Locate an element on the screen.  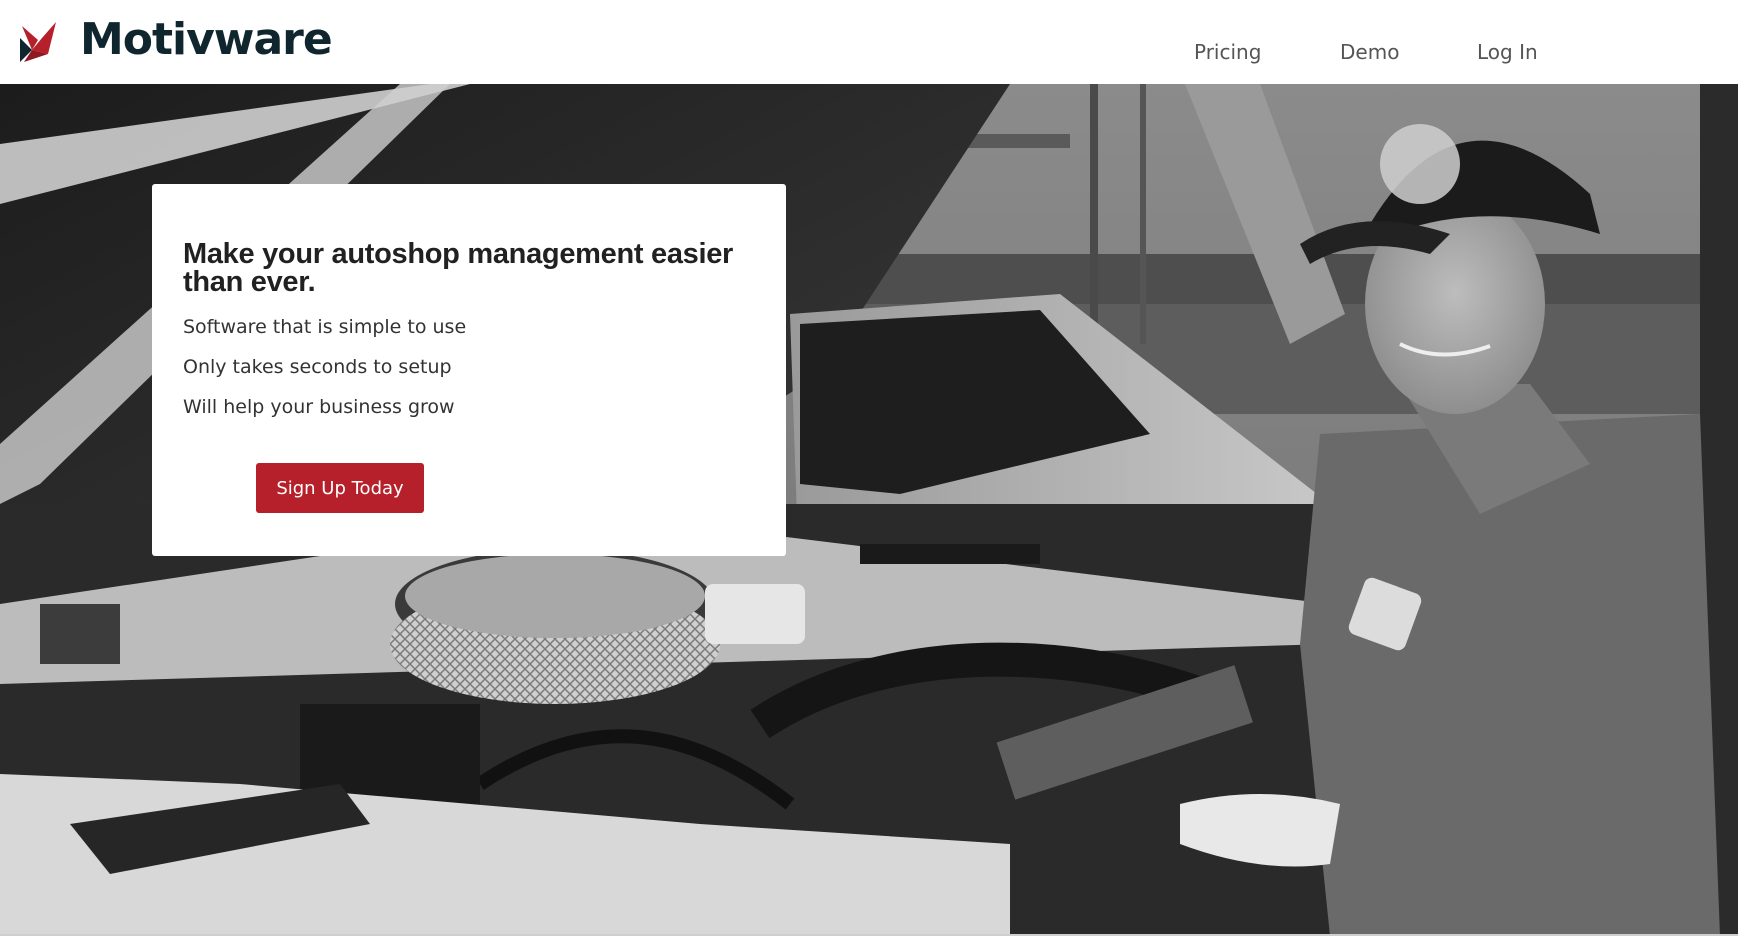
feature-item: Will help your business grow is located at coordinates (319, 407).